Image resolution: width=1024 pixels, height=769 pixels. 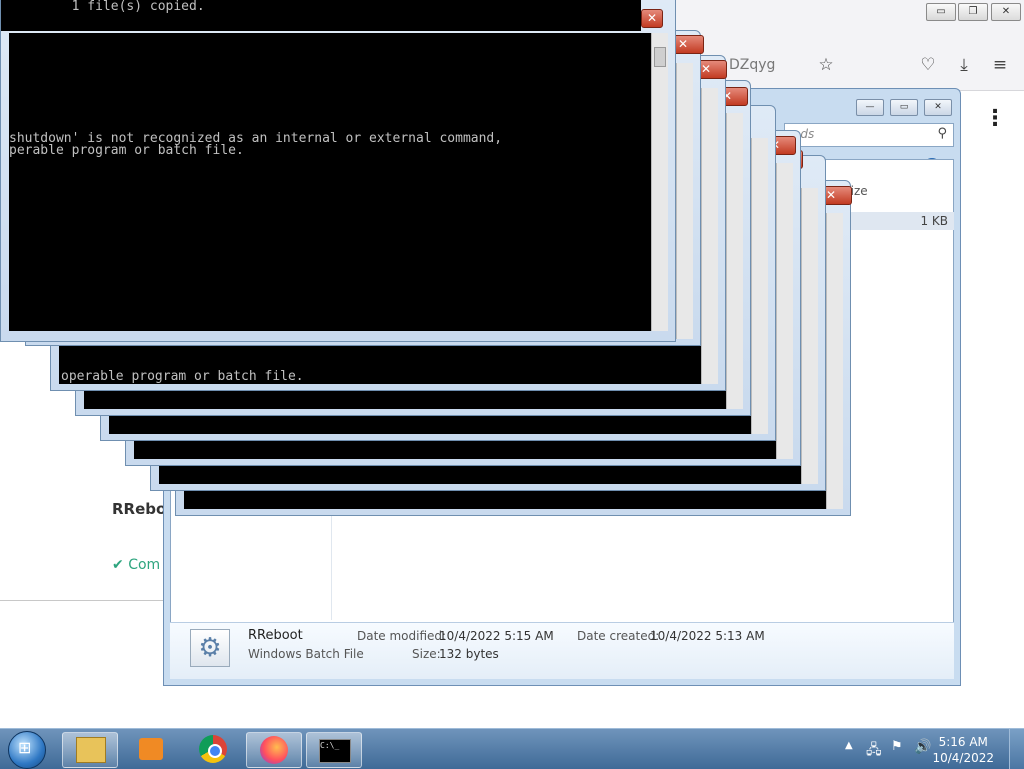 I want to click on console-4-text: operable program or batch file., so click(x=182, y=376).